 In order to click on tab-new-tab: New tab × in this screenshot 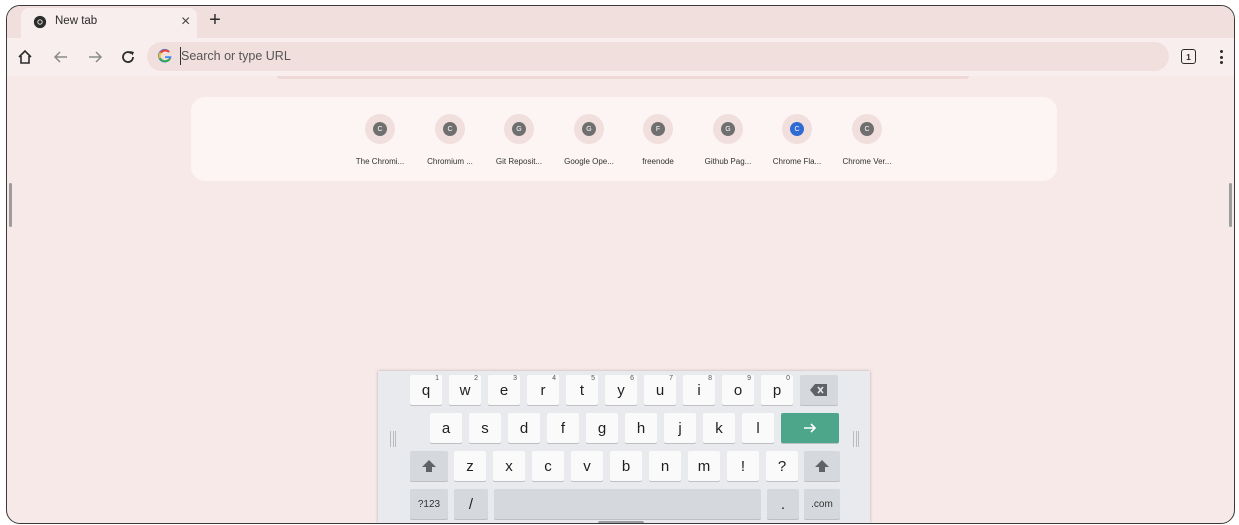, I will do `click(109, 23)`.